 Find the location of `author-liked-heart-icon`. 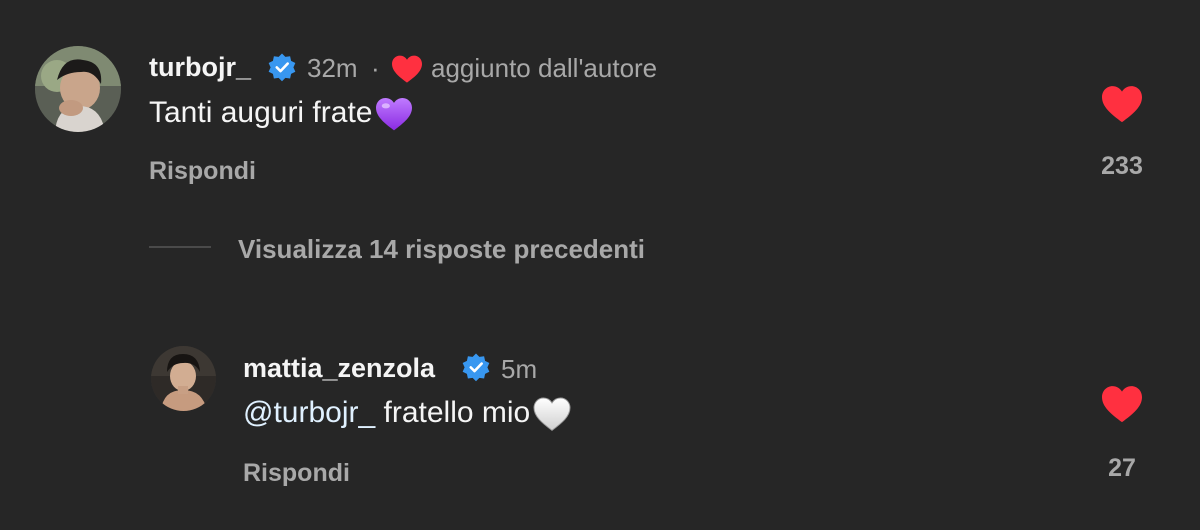

author-liked-heart-icon is located at coordinates (407, 69).